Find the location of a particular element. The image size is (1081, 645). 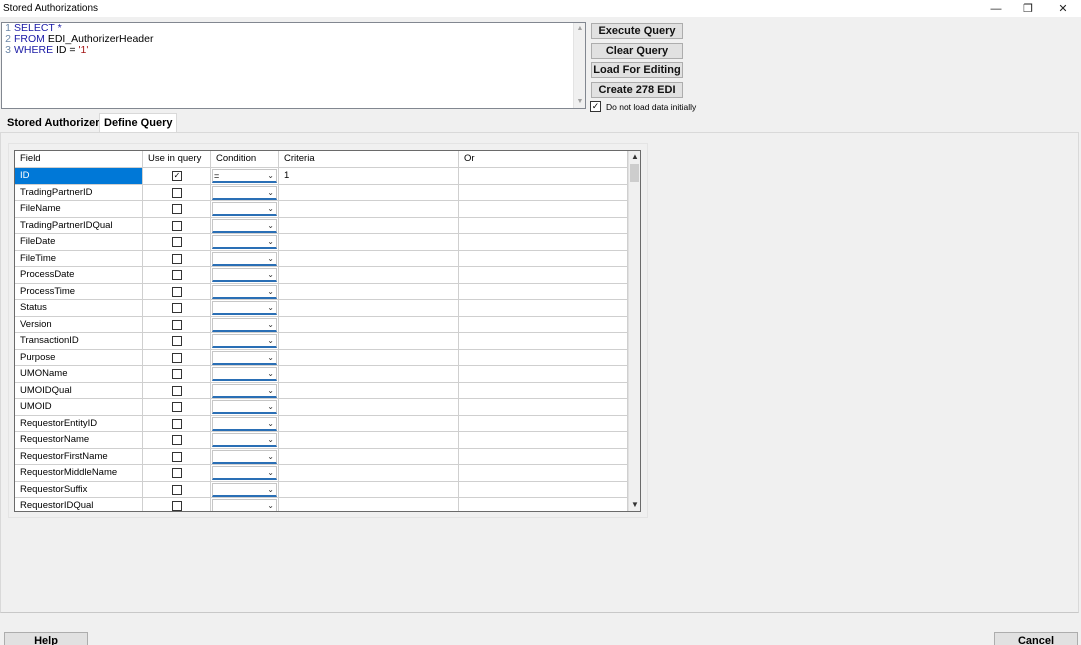

header-condition: Condition is located at coordinates (245, 159).